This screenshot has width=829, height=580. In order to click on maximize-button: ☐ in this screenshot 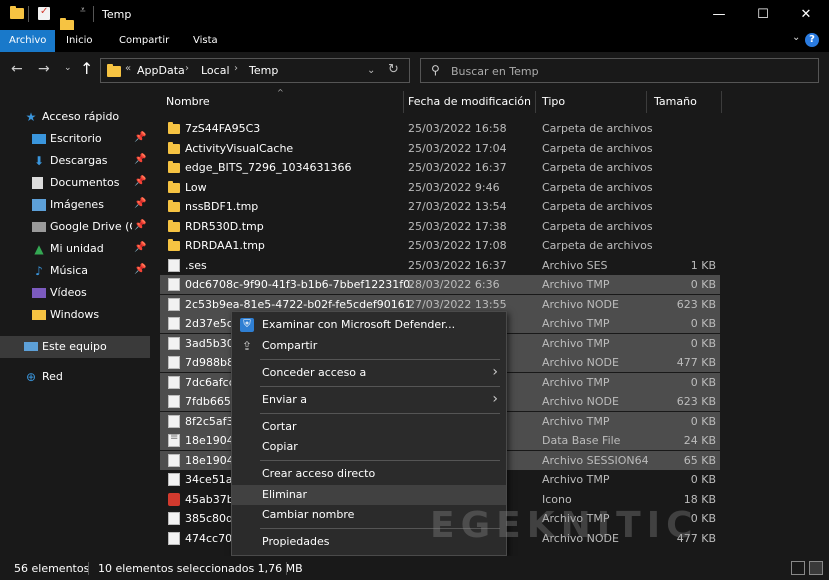, I will do `click(763, 15)`.